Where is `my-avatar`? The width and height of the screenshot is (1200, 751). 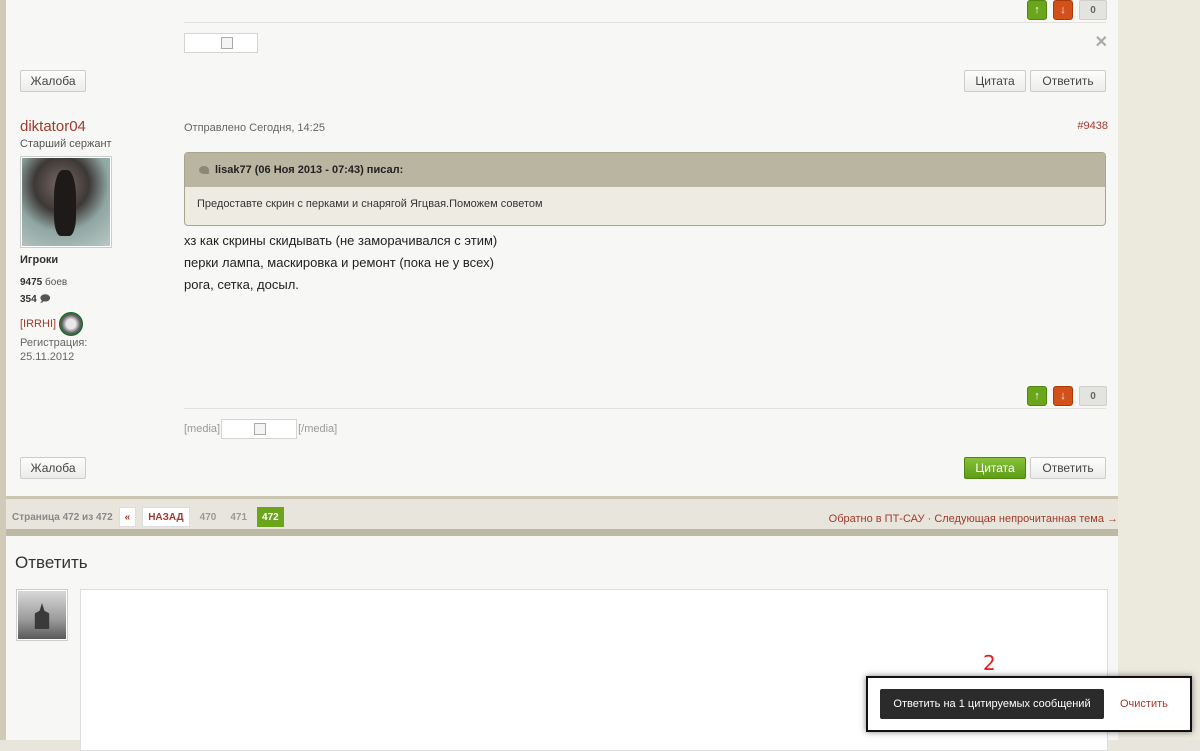 my-avatar is located at coordinates (42, 615).